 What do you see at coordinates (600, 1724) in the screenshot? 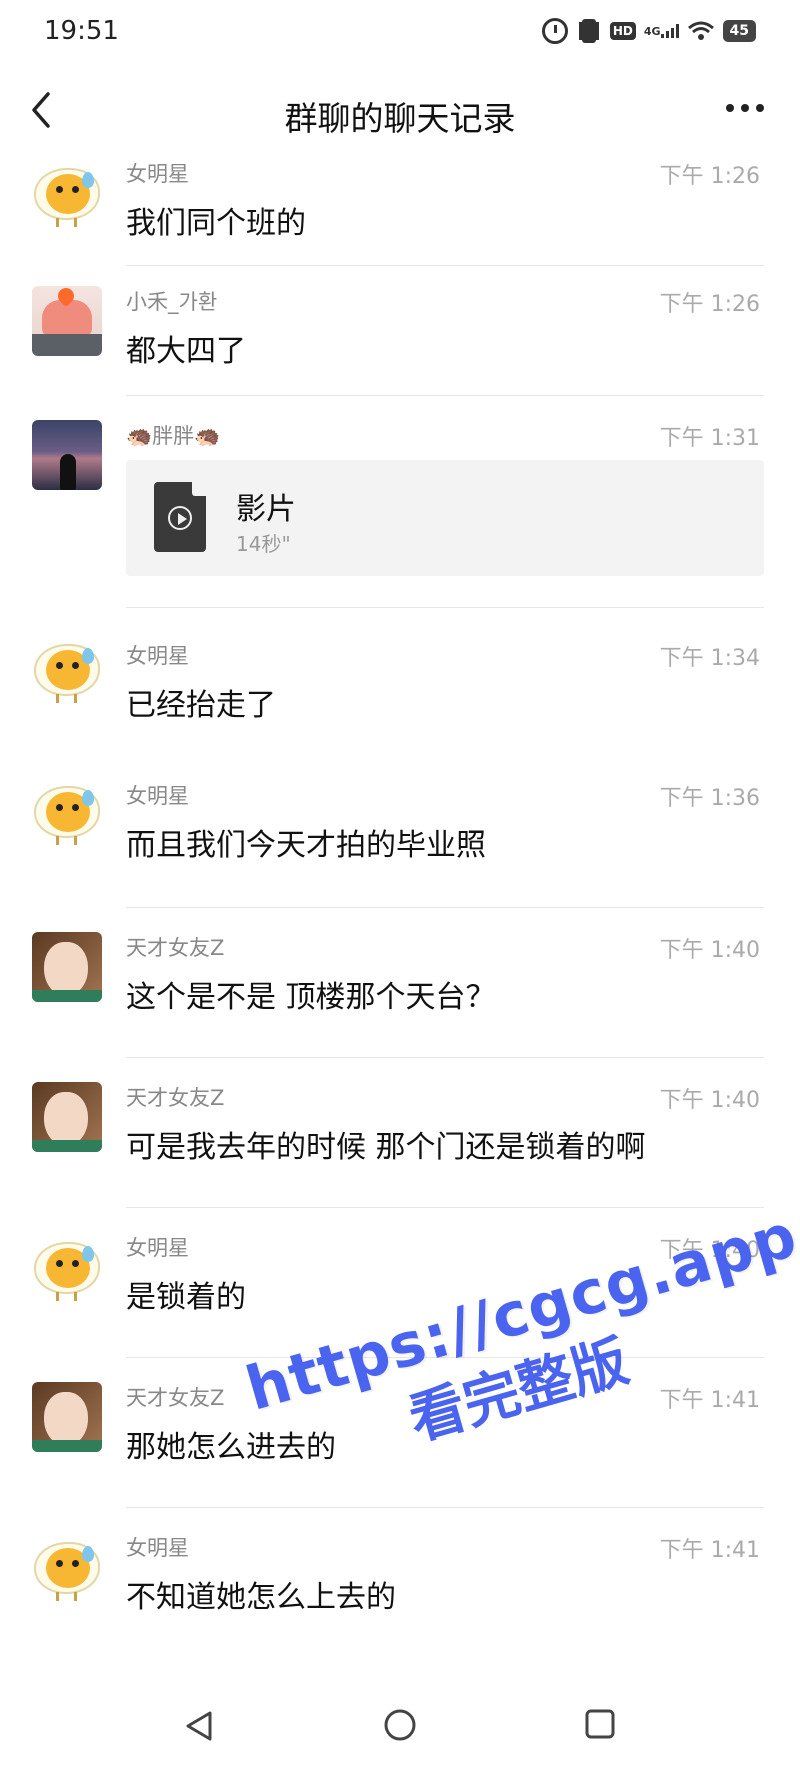
I see `nav-recents-icon` at bounding box center [600, 1724].